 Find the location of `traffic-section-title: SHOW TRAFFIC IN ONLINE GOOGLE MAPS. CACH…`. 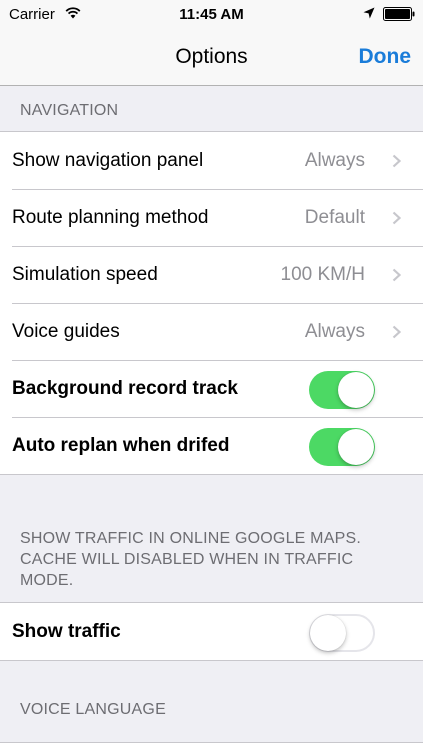

traffic-section-title: SHOW TRAFFIC IN ONLINE GOOGLE MAPS. CACH… is located at coordinates (190, 559).